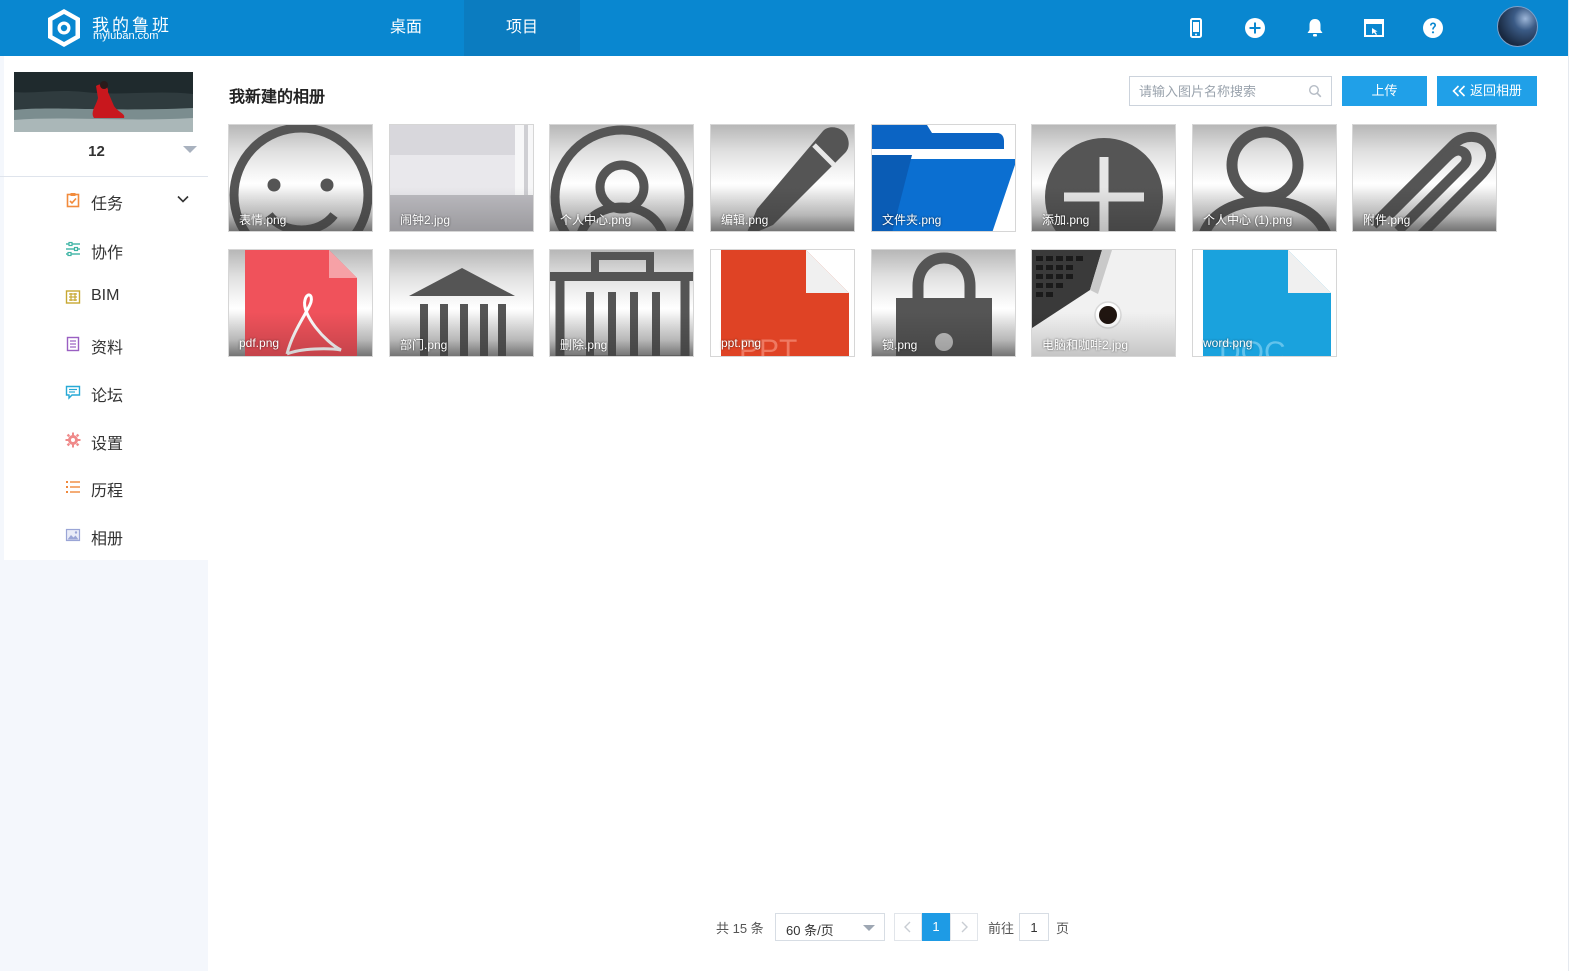 Image resolution: width=1581 pixels, height=971 pixels. What do you see at coordinates (424, 345) in the screenshot?
I see `photo-caption: 部门.png` at bounding box center [424, 345].